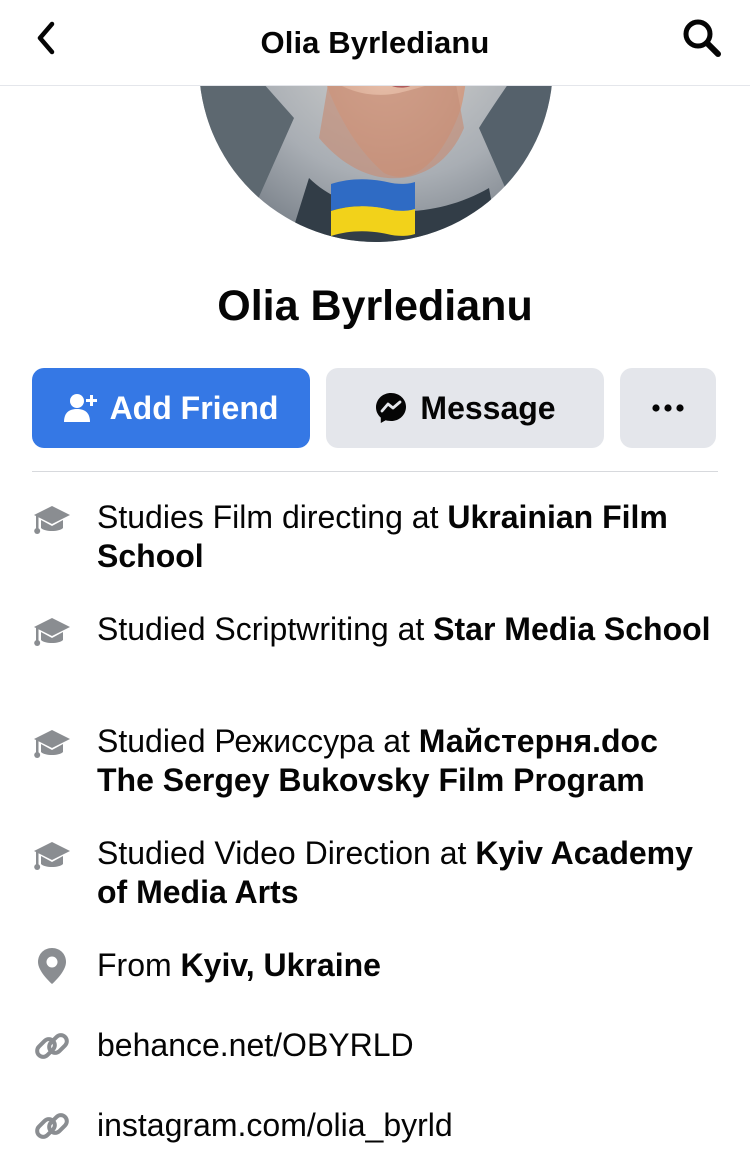 This screenshot has width=750, height=1176. I want to click on top-bar: Olia Byrledianu, so click(375, 43).